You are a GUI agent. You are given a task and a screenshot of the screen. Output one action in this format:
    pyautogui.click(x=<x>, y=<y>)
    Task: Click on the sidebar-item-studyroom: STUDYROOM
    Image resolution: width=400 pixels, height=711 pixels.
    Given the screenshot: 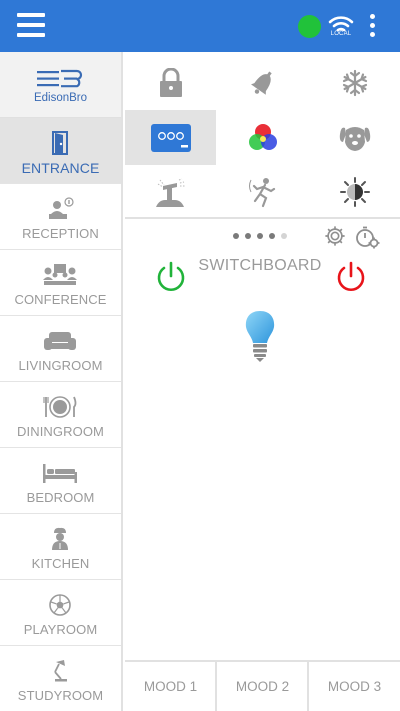 What is the action you would take?
    pyautogui.click(x=60, y=678)
    